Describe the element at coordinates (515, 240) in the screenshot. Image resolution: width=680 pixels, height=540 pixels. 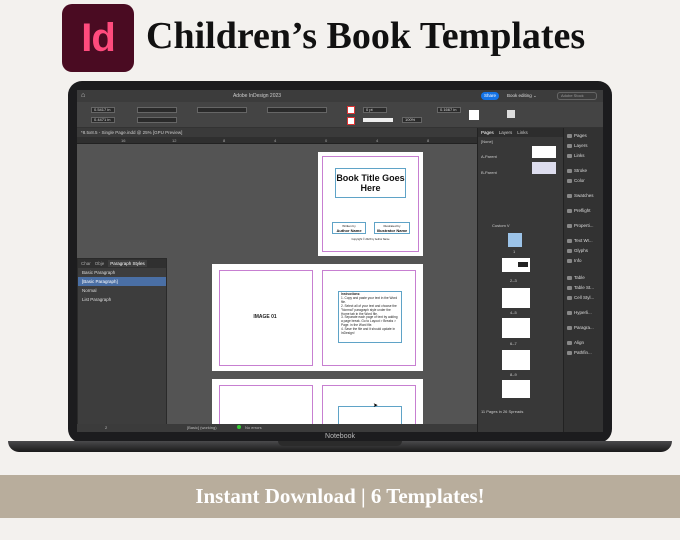
I see `page-thumb-cover` at that location.